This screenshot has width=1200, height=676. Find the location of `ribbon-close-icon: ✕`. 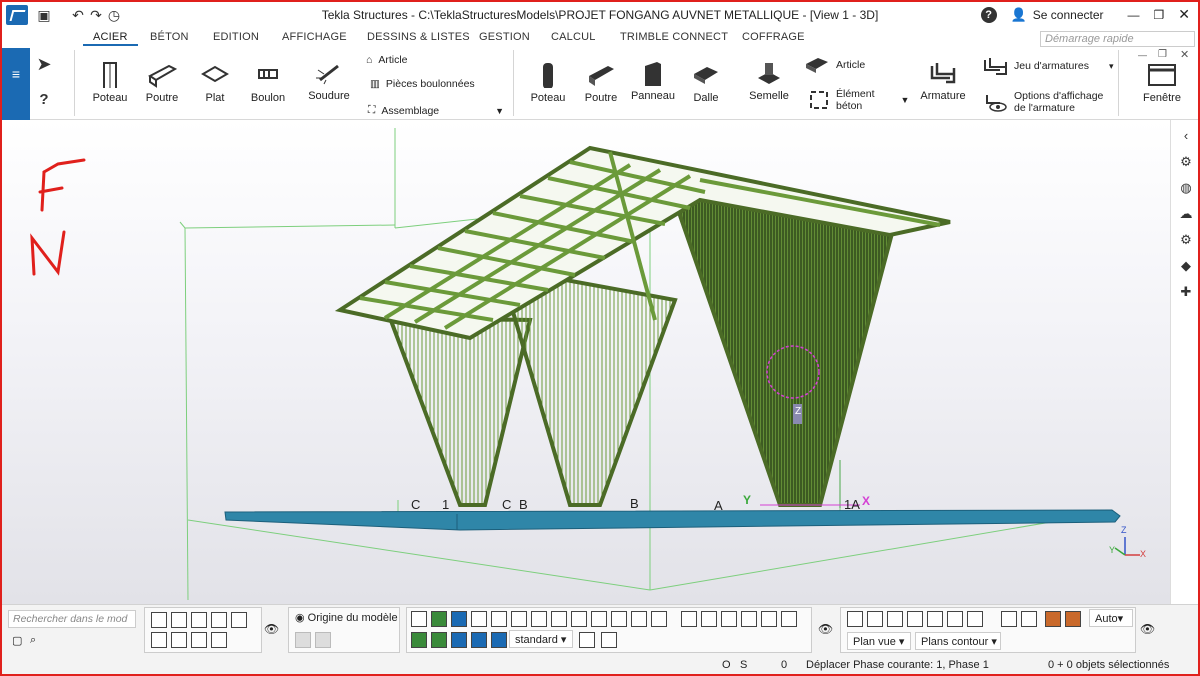

ribbon-close-icon: ✕ is located at coordinates (1184, 54).